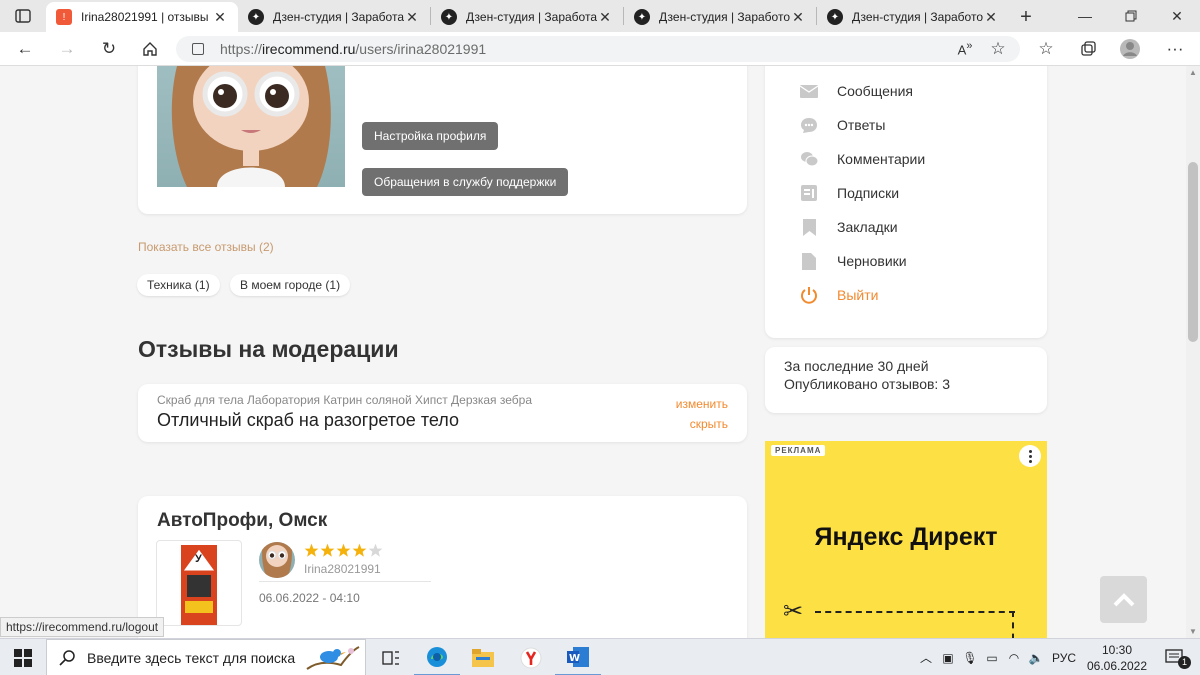 The width and height of the screenshot is (1200, 675). What do you see at coordinates (856, 366) in the screenshot?
I see `stats-period: За последние 30 дней` at bounding box center [856, 366].